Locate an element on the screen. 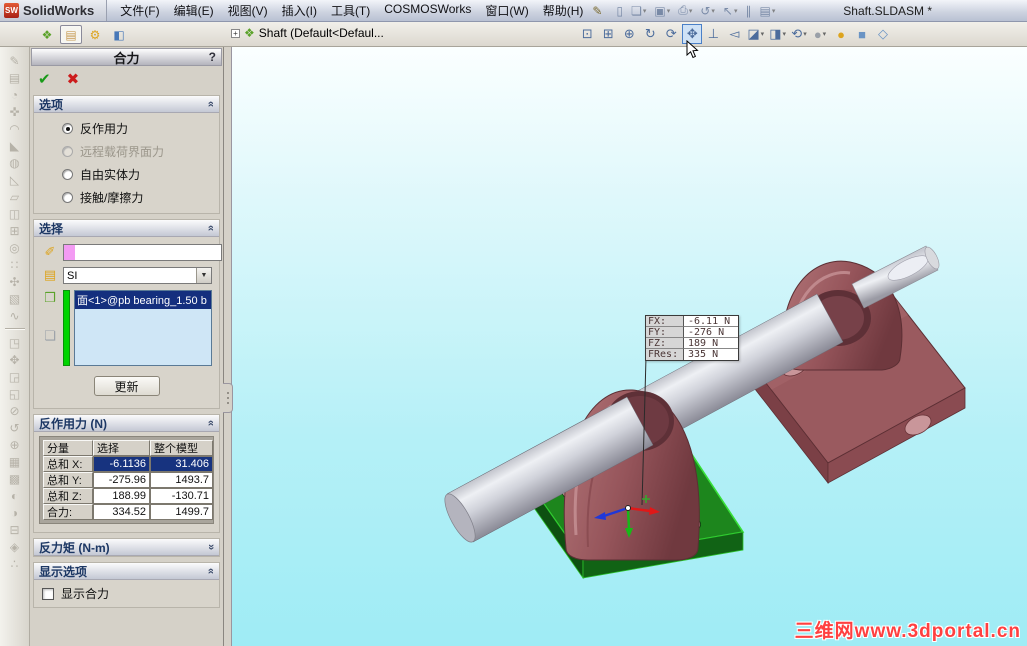 Image resolution: width=1027 pixels, height=646 pixels. selection-listbox: 面<1>@pb bearing_1.50 b is located at coordinates (143, 328).